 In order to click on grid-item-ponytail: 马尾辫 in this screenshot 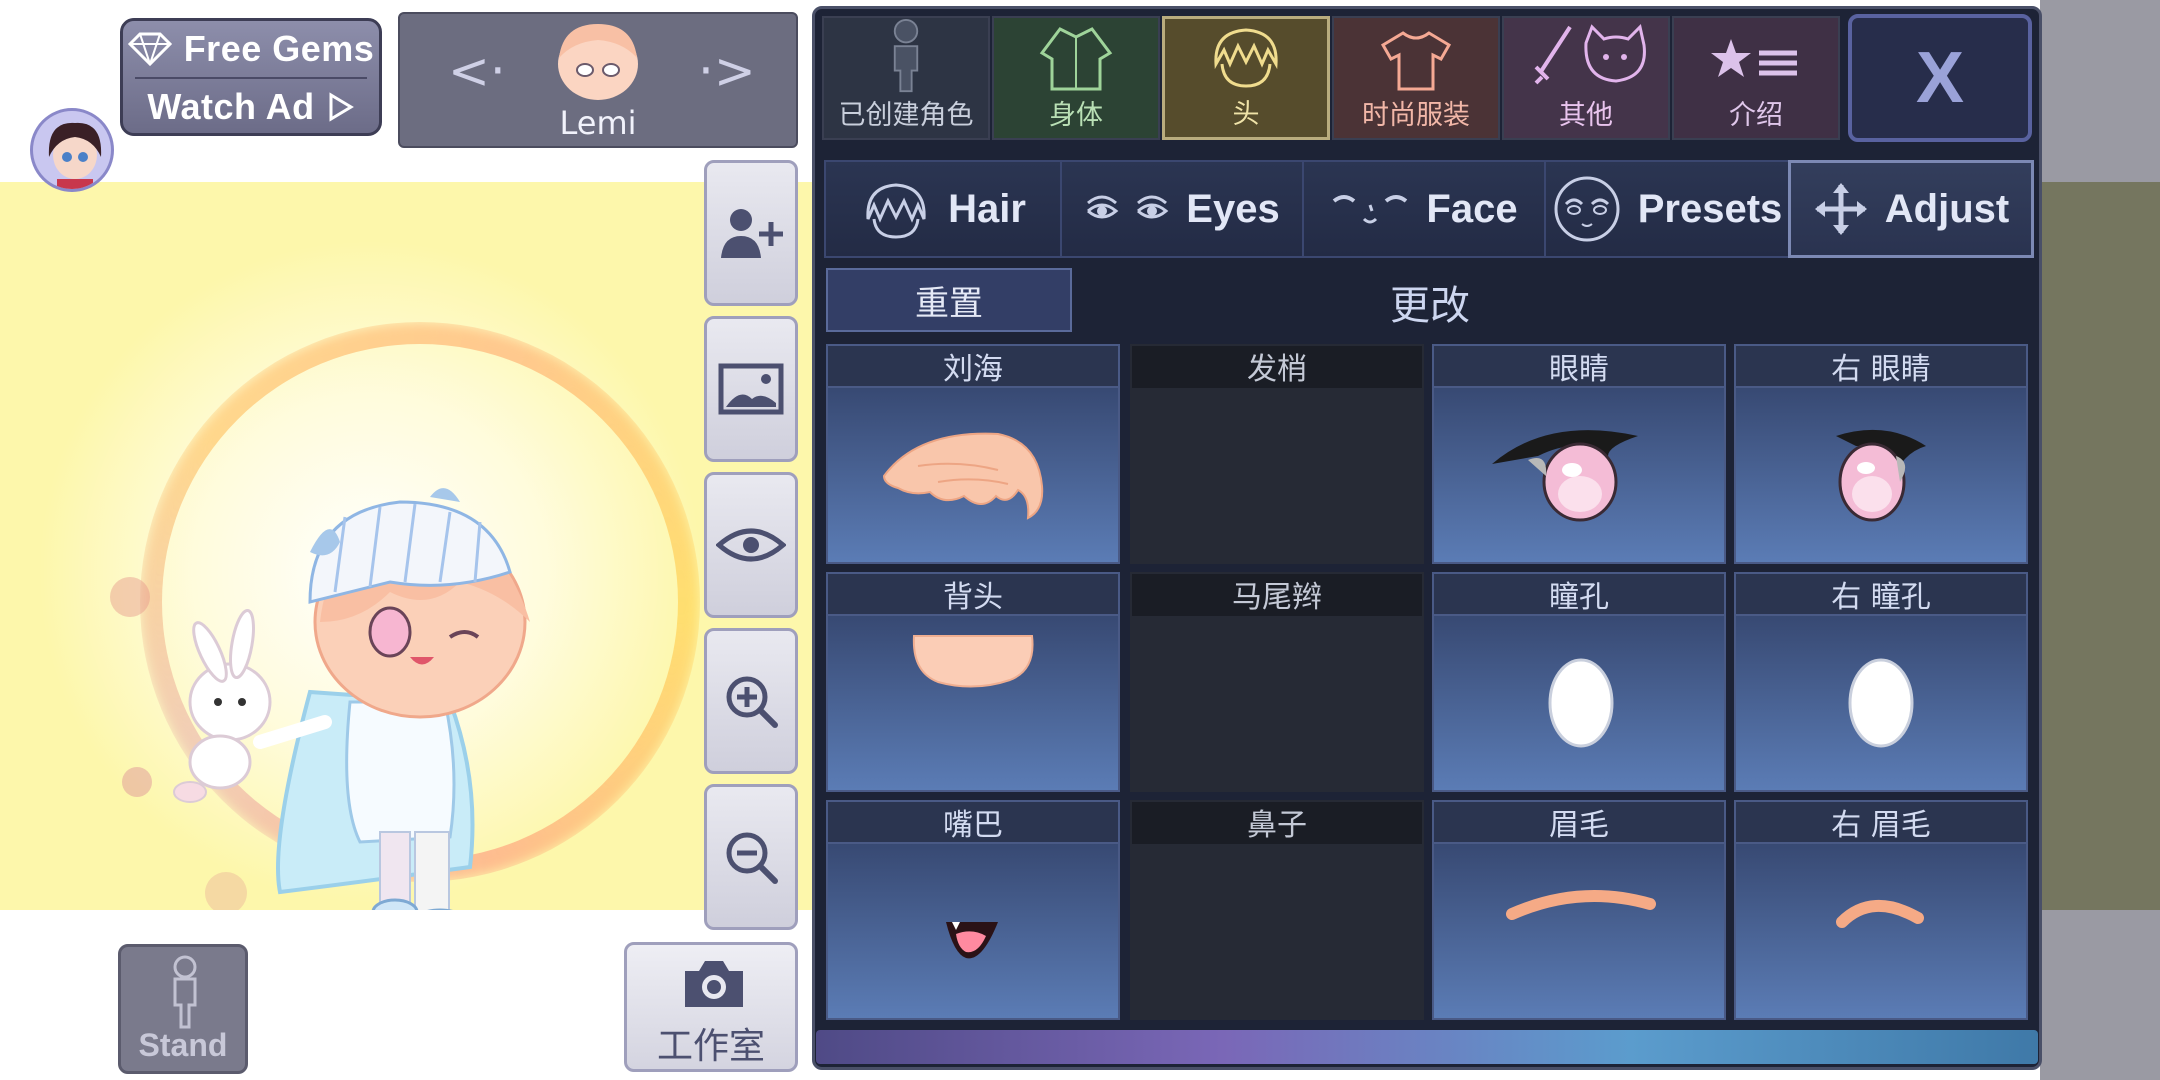, I will do `click(1277, 682)`.